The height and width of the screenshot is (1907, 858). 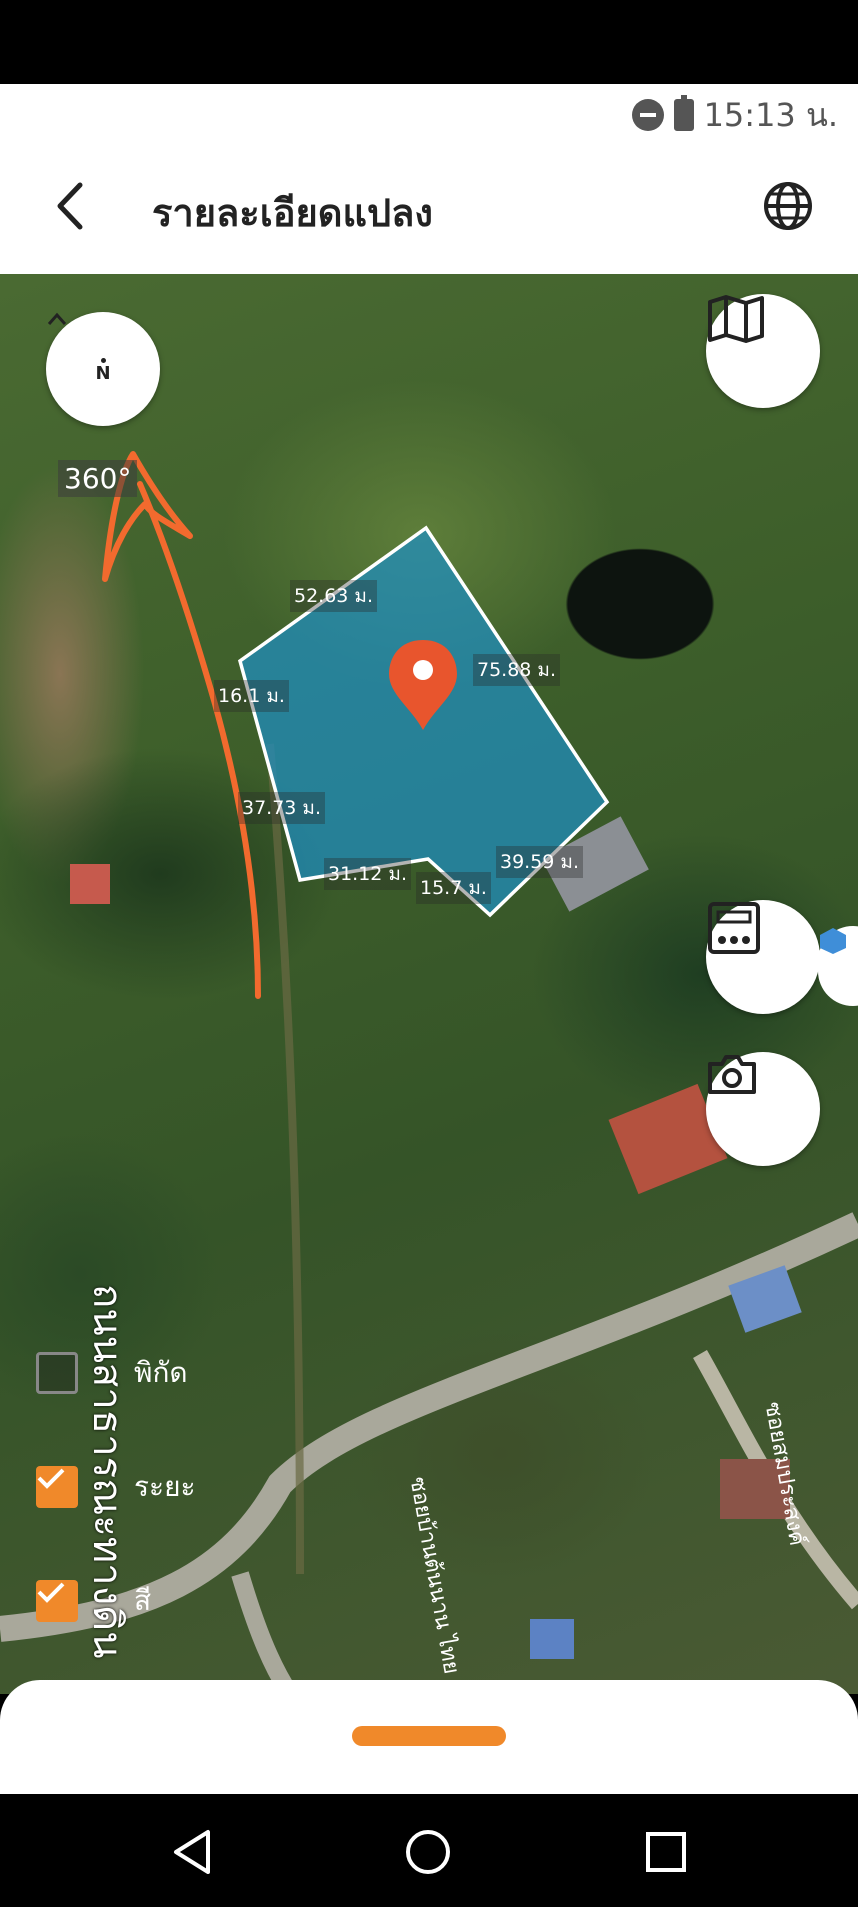 I want to click on app-header: รายละเอียดแปลง, so click(x=429, y=210).